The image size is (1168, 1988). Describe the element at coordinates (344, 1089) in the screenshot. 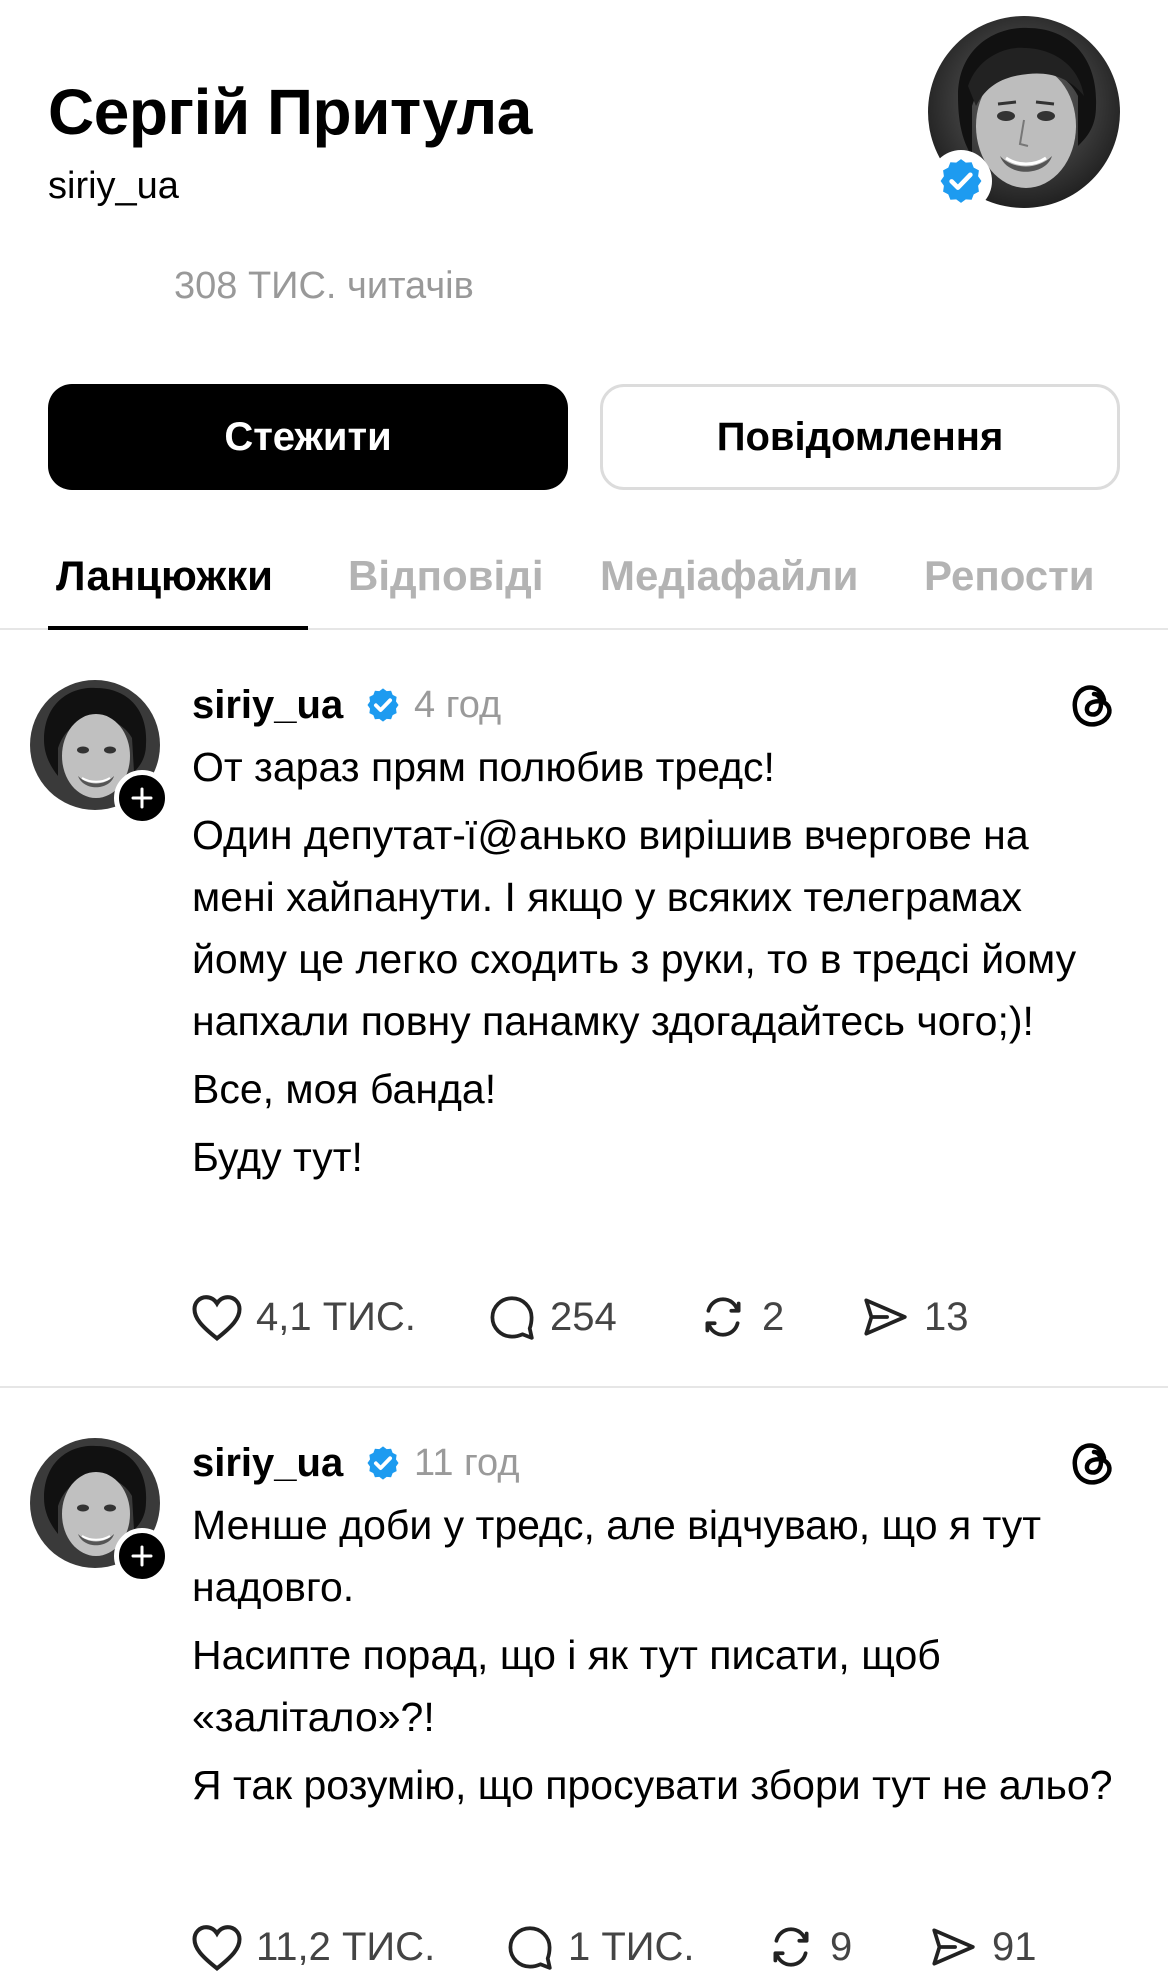

I see `post-paragraph: Все, моя банда!` at that location.